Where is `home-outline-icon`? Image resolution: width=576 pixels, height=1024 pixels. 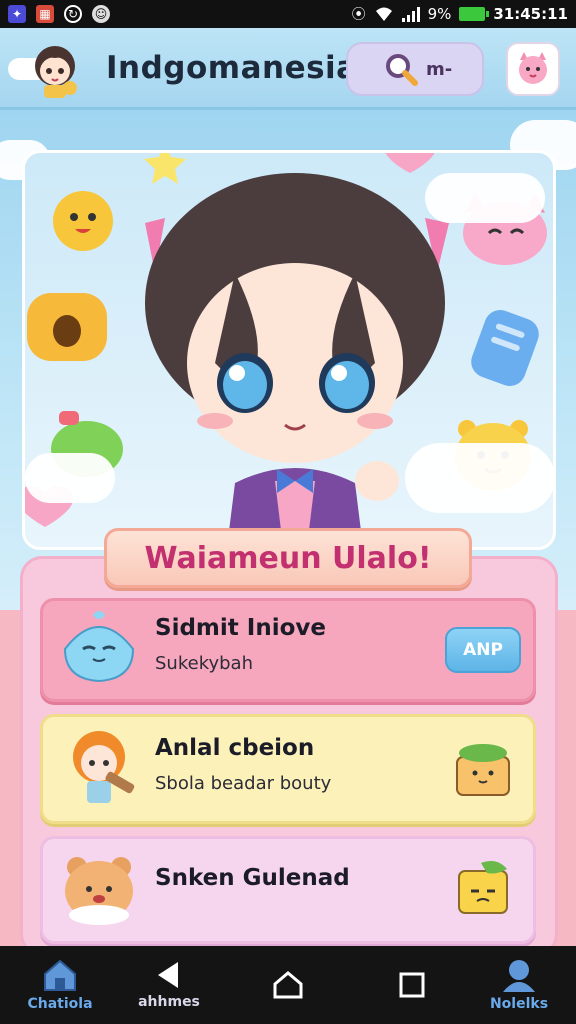 home-outline-icon is located at coordinates (288, 985).